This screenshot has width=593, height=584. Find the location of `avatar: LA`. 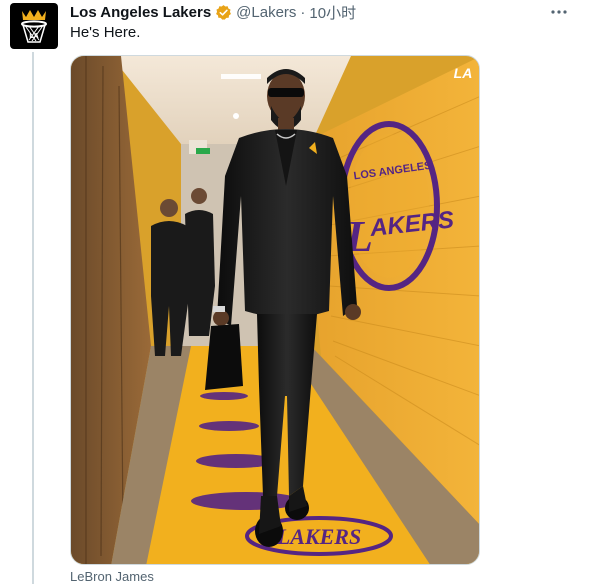

avatar: LA is located at coordinates (34, 26).